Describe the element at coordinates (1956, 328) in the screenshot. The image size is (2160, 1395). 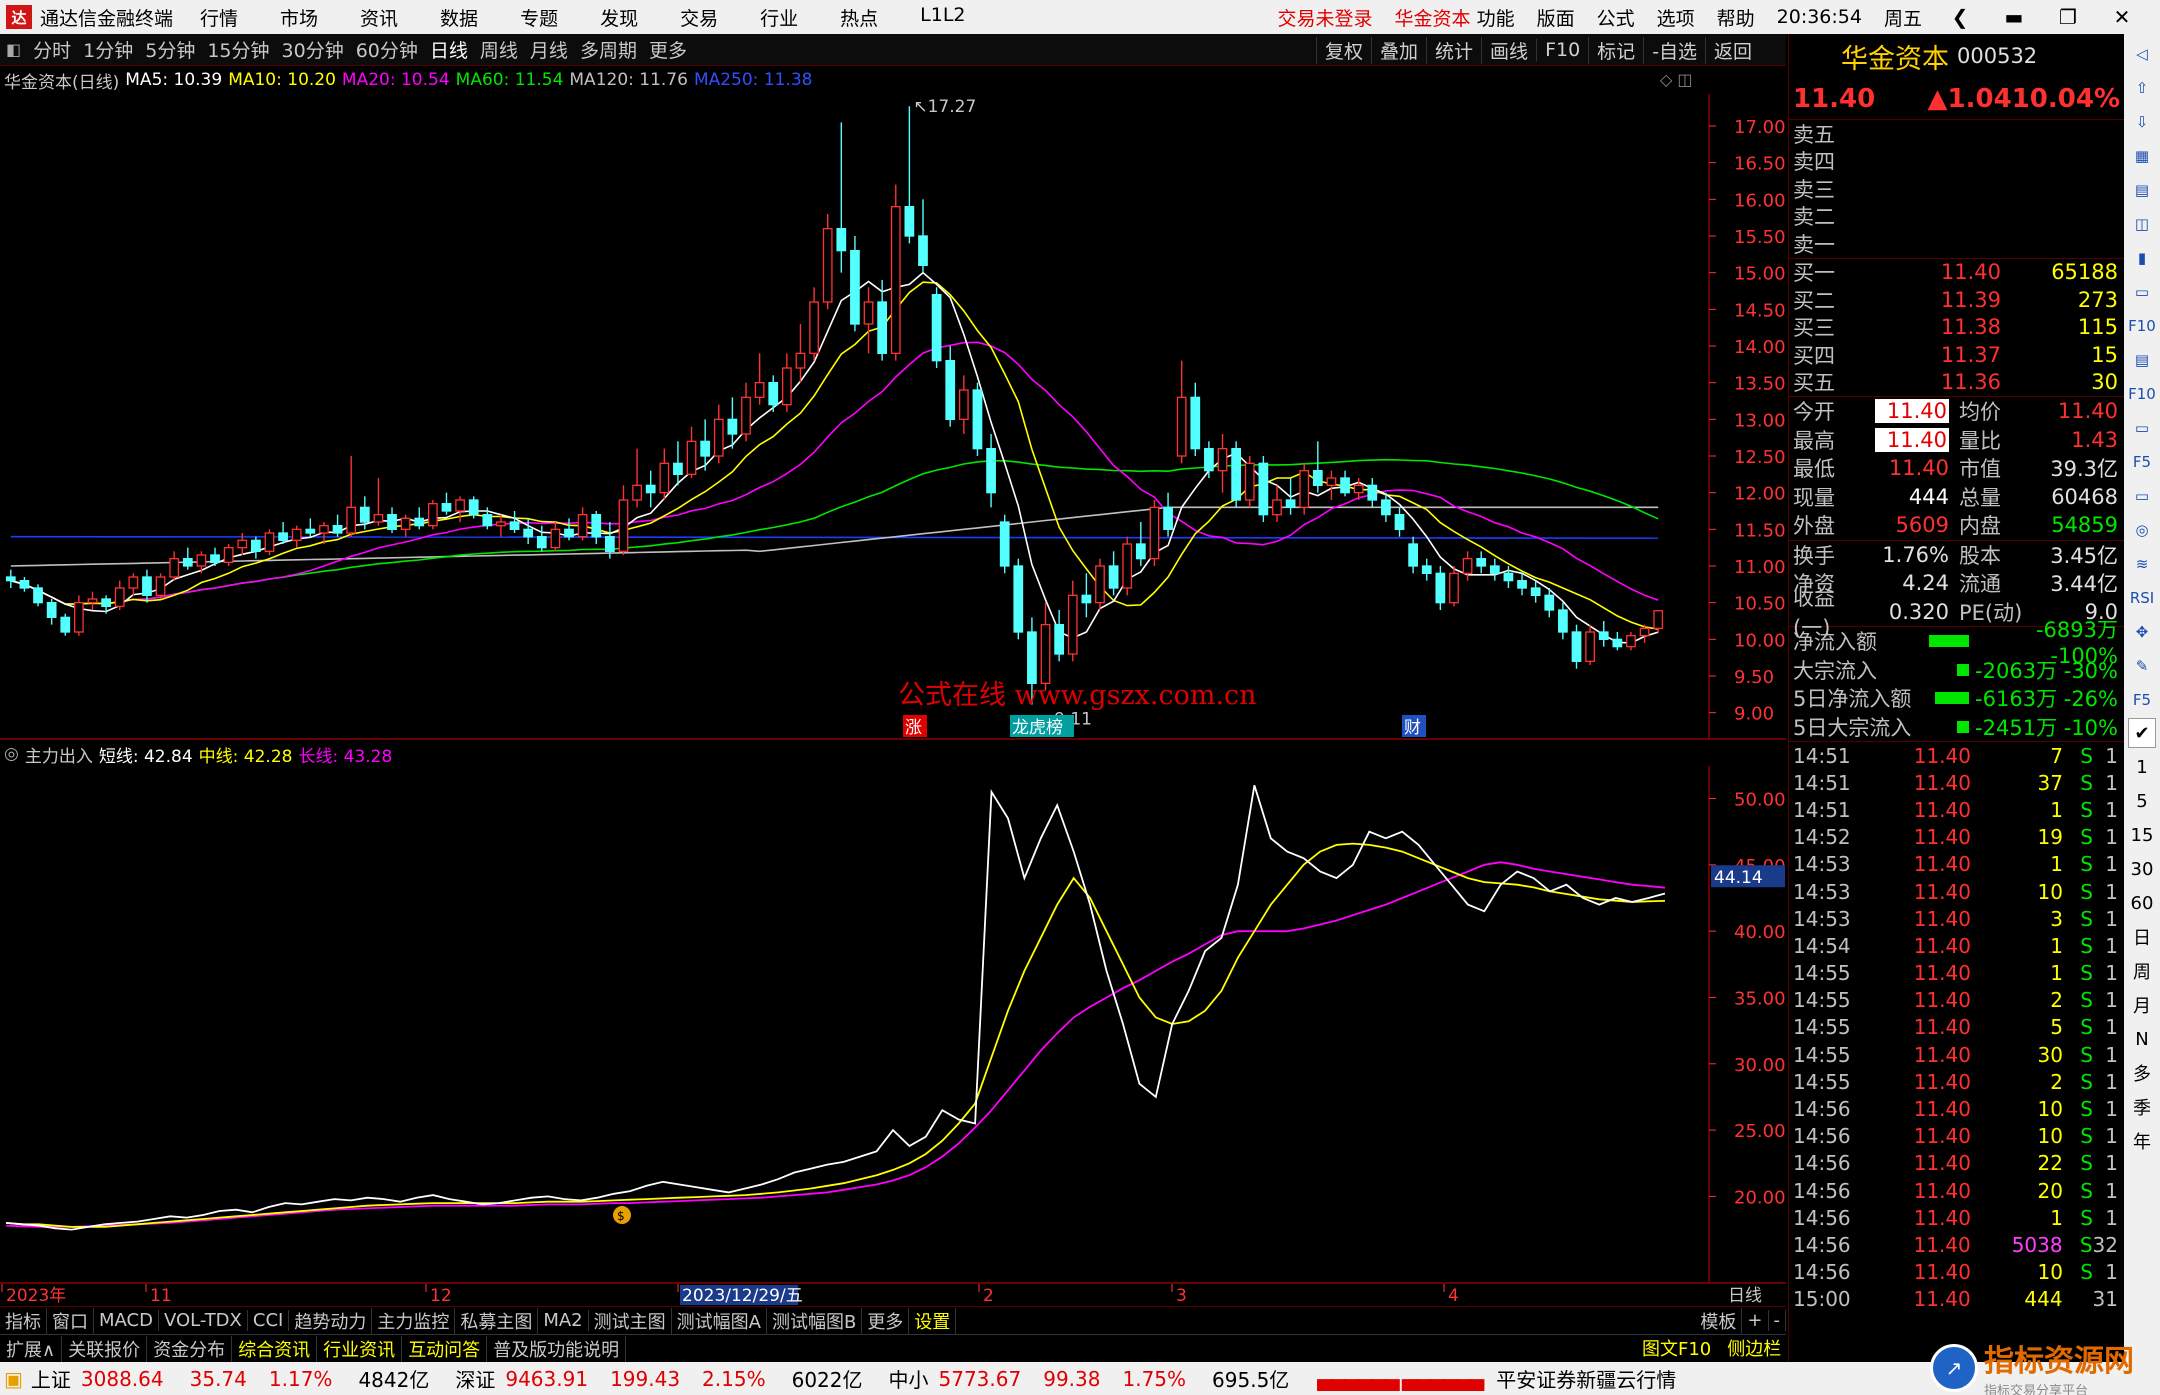
I see `buy-level: 买三 11.38 115` at that location.